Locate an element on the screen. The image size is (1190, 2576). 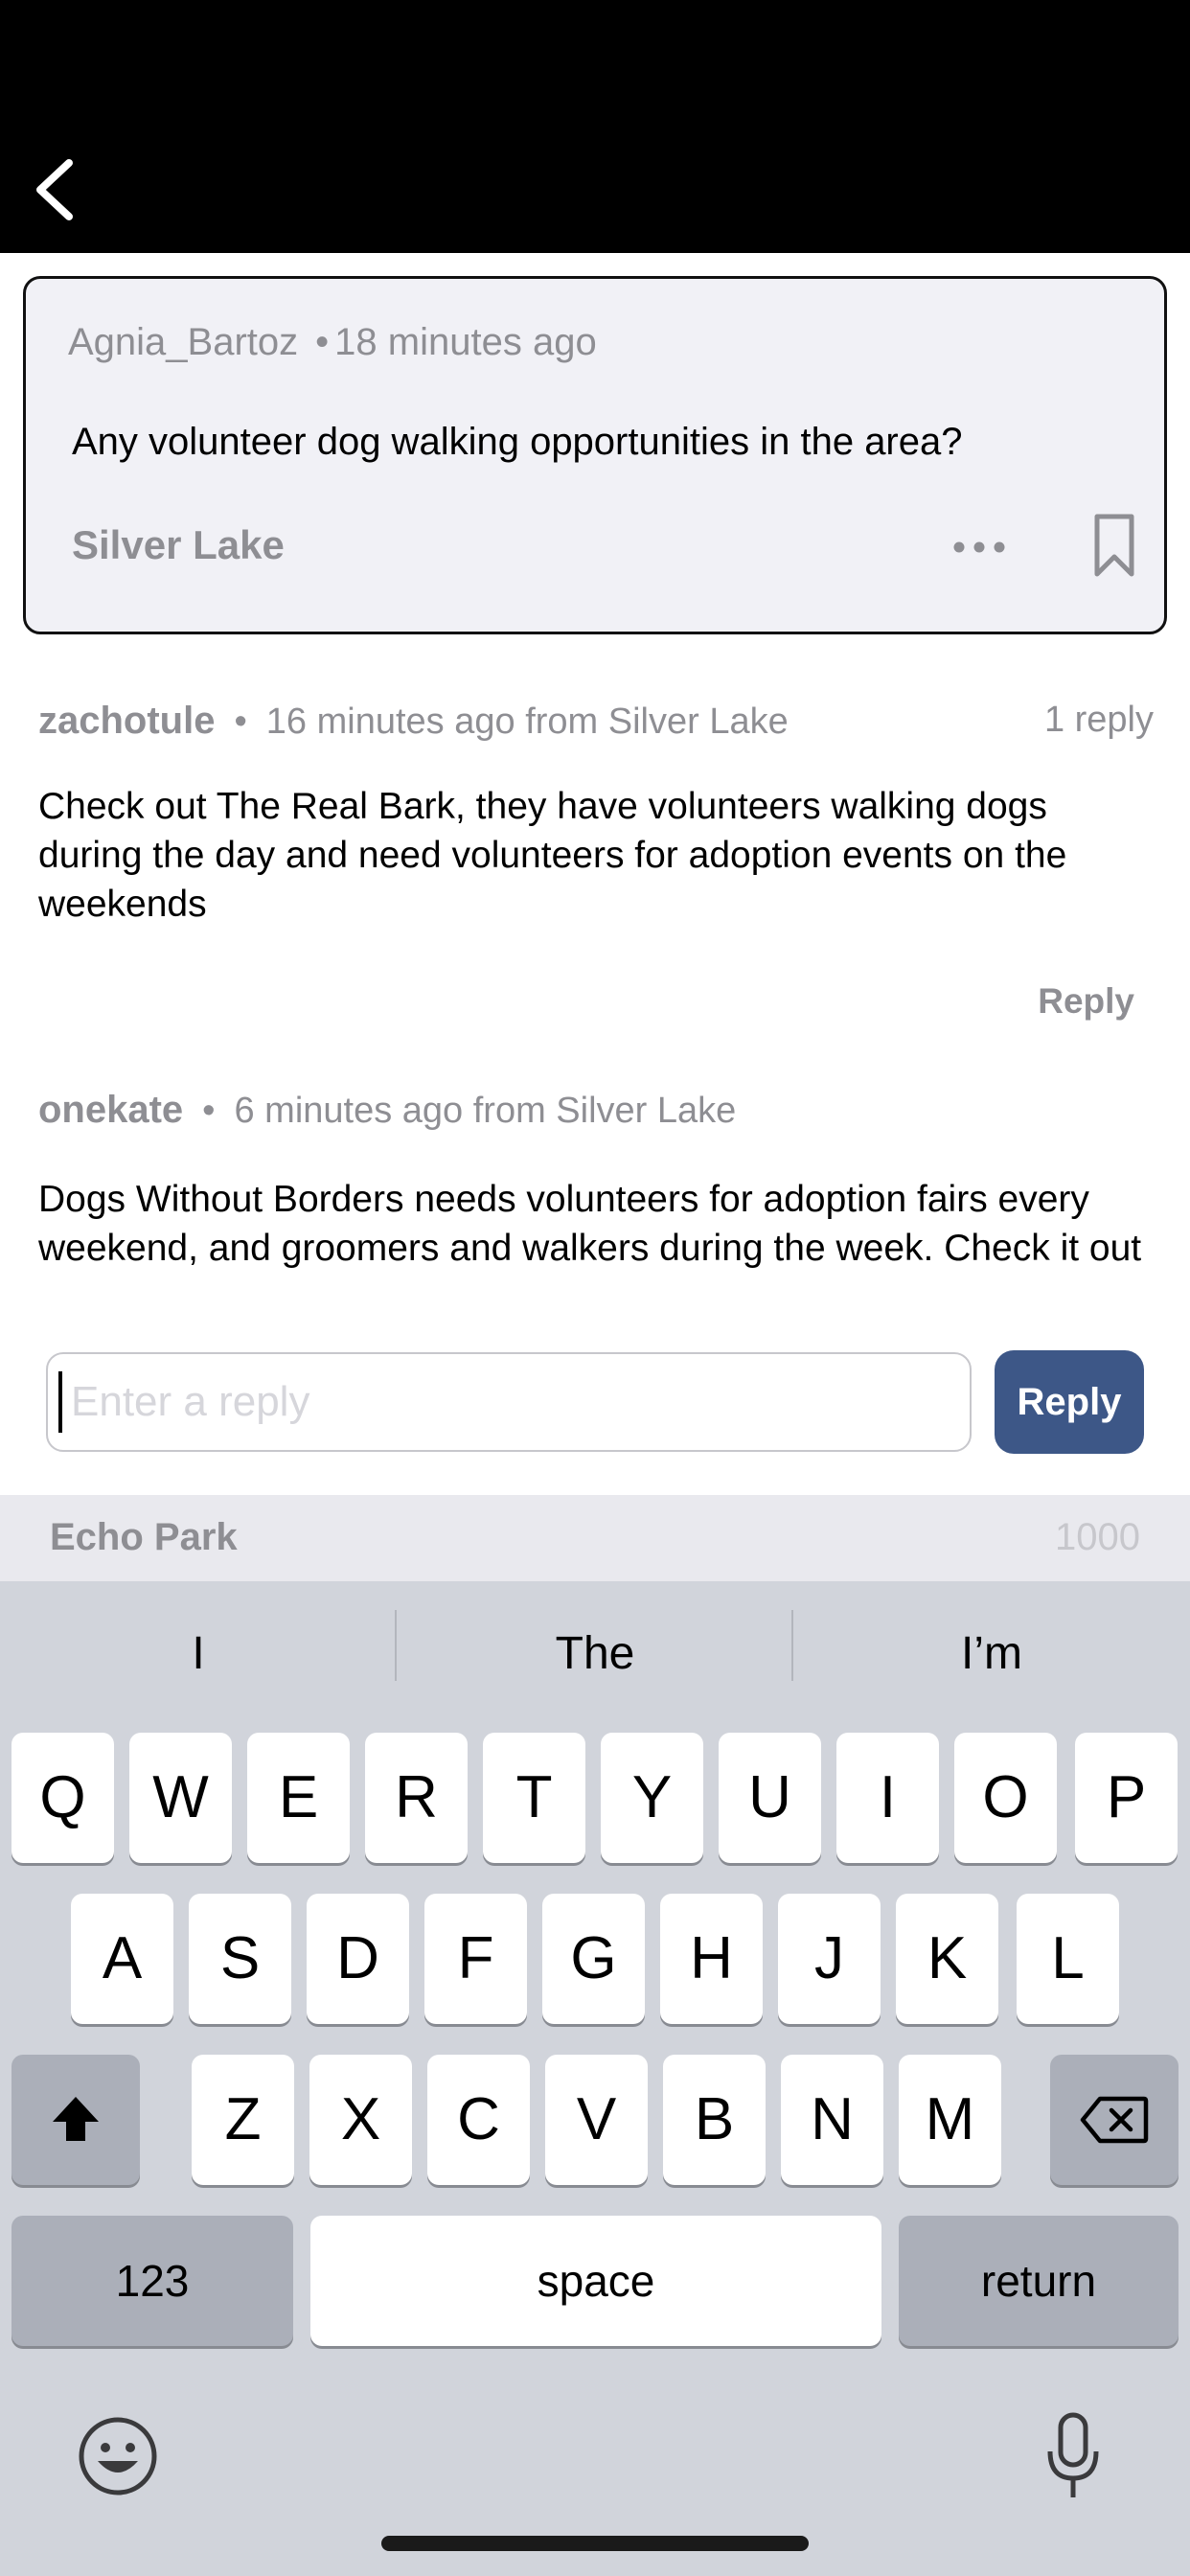
shift-key is located at coordinates (76, 2120).